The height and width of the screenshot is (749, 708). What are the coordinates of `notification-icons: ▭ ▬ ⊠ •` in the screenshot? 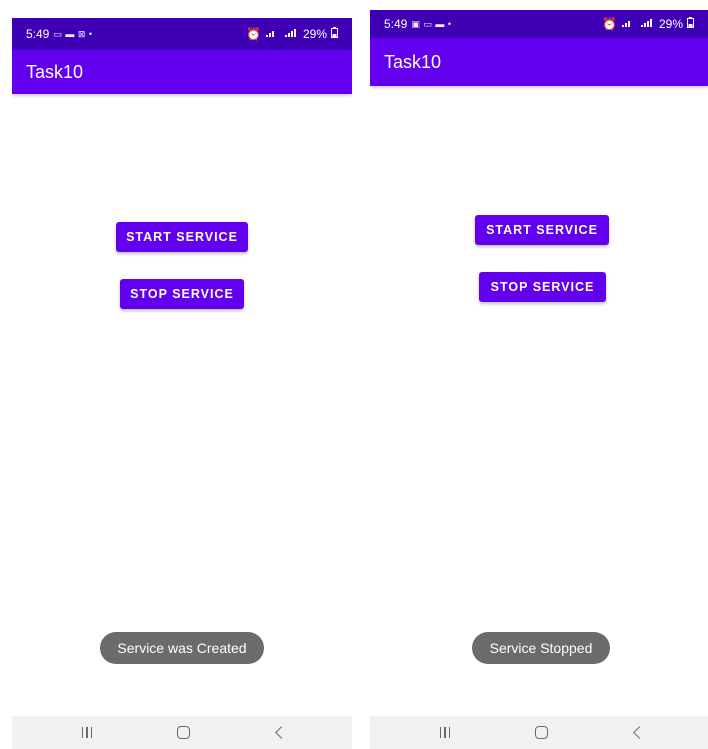 It's located at (73, 33).